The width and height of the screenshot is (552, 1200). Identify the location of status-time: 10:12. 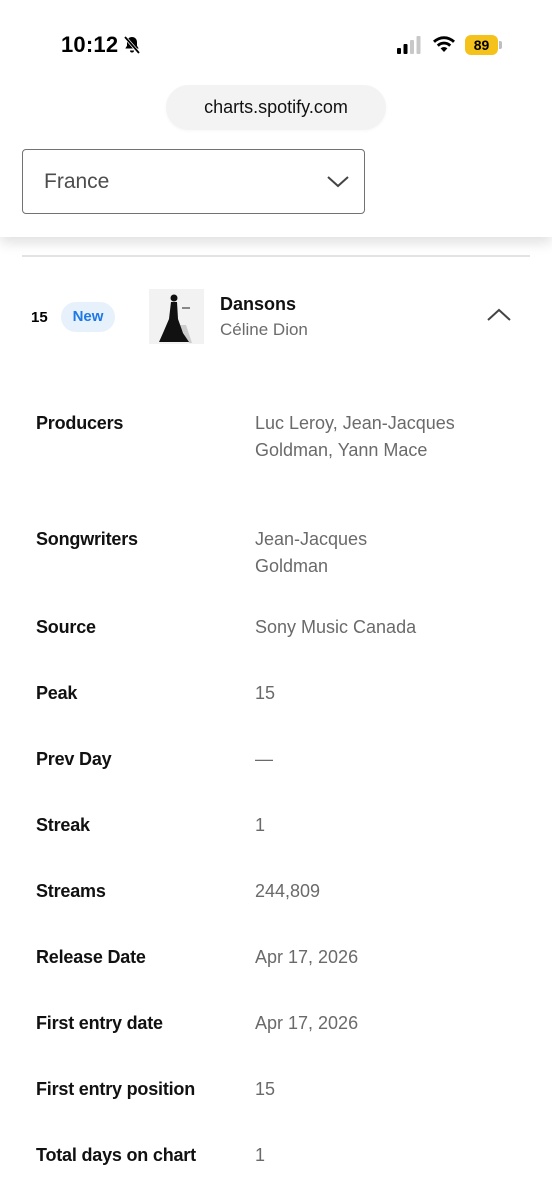
(90, 44).